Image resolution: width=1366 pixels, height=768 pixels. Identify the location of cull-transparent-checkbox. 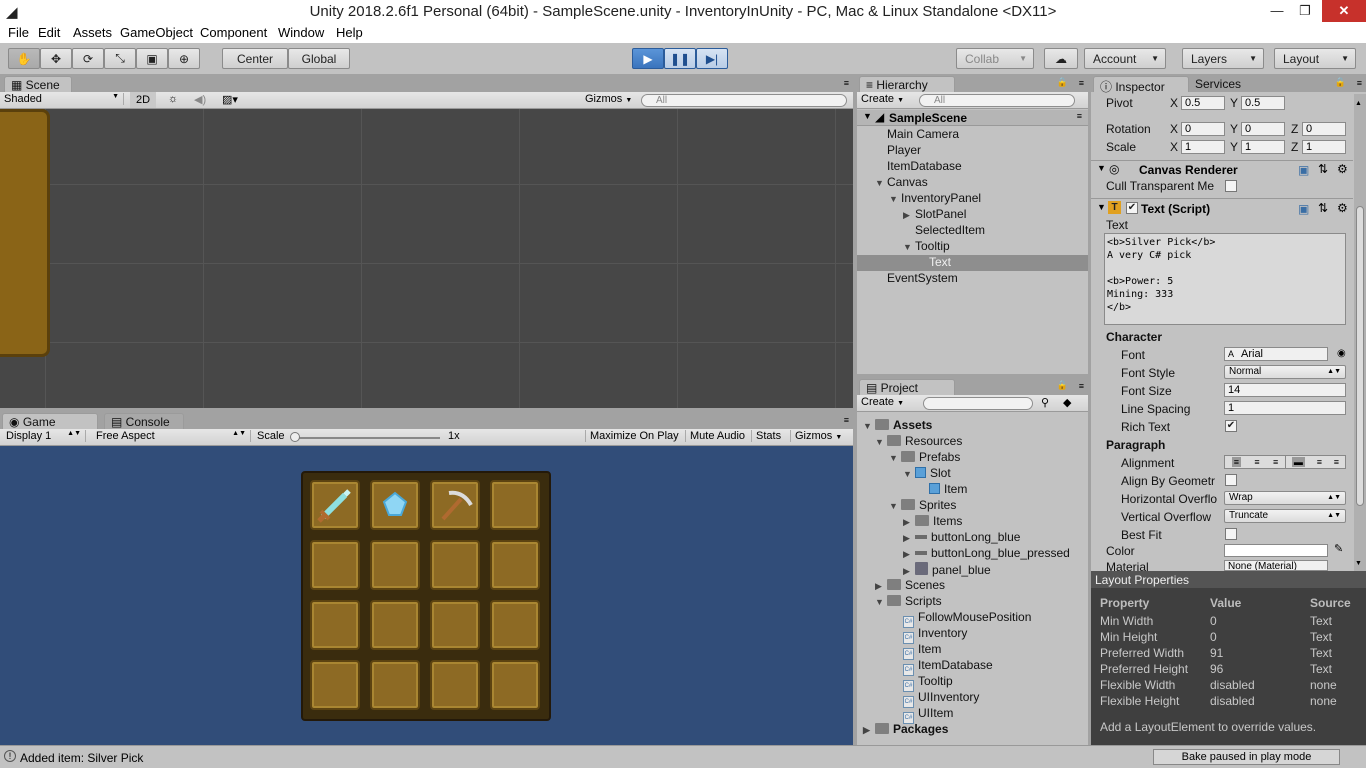
(1231, 186).